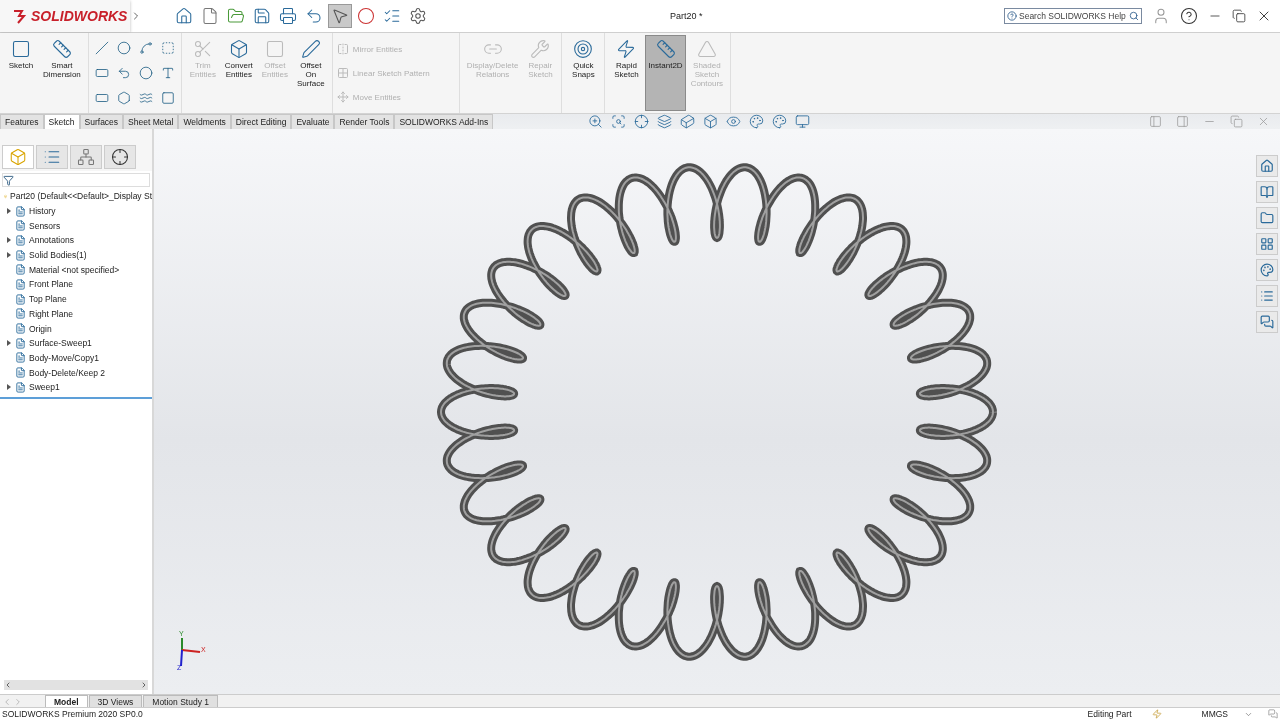  Describe the element at coordinates (180, 701) in the screenshot. I see `model-tab: Motion Study 1` at that location.